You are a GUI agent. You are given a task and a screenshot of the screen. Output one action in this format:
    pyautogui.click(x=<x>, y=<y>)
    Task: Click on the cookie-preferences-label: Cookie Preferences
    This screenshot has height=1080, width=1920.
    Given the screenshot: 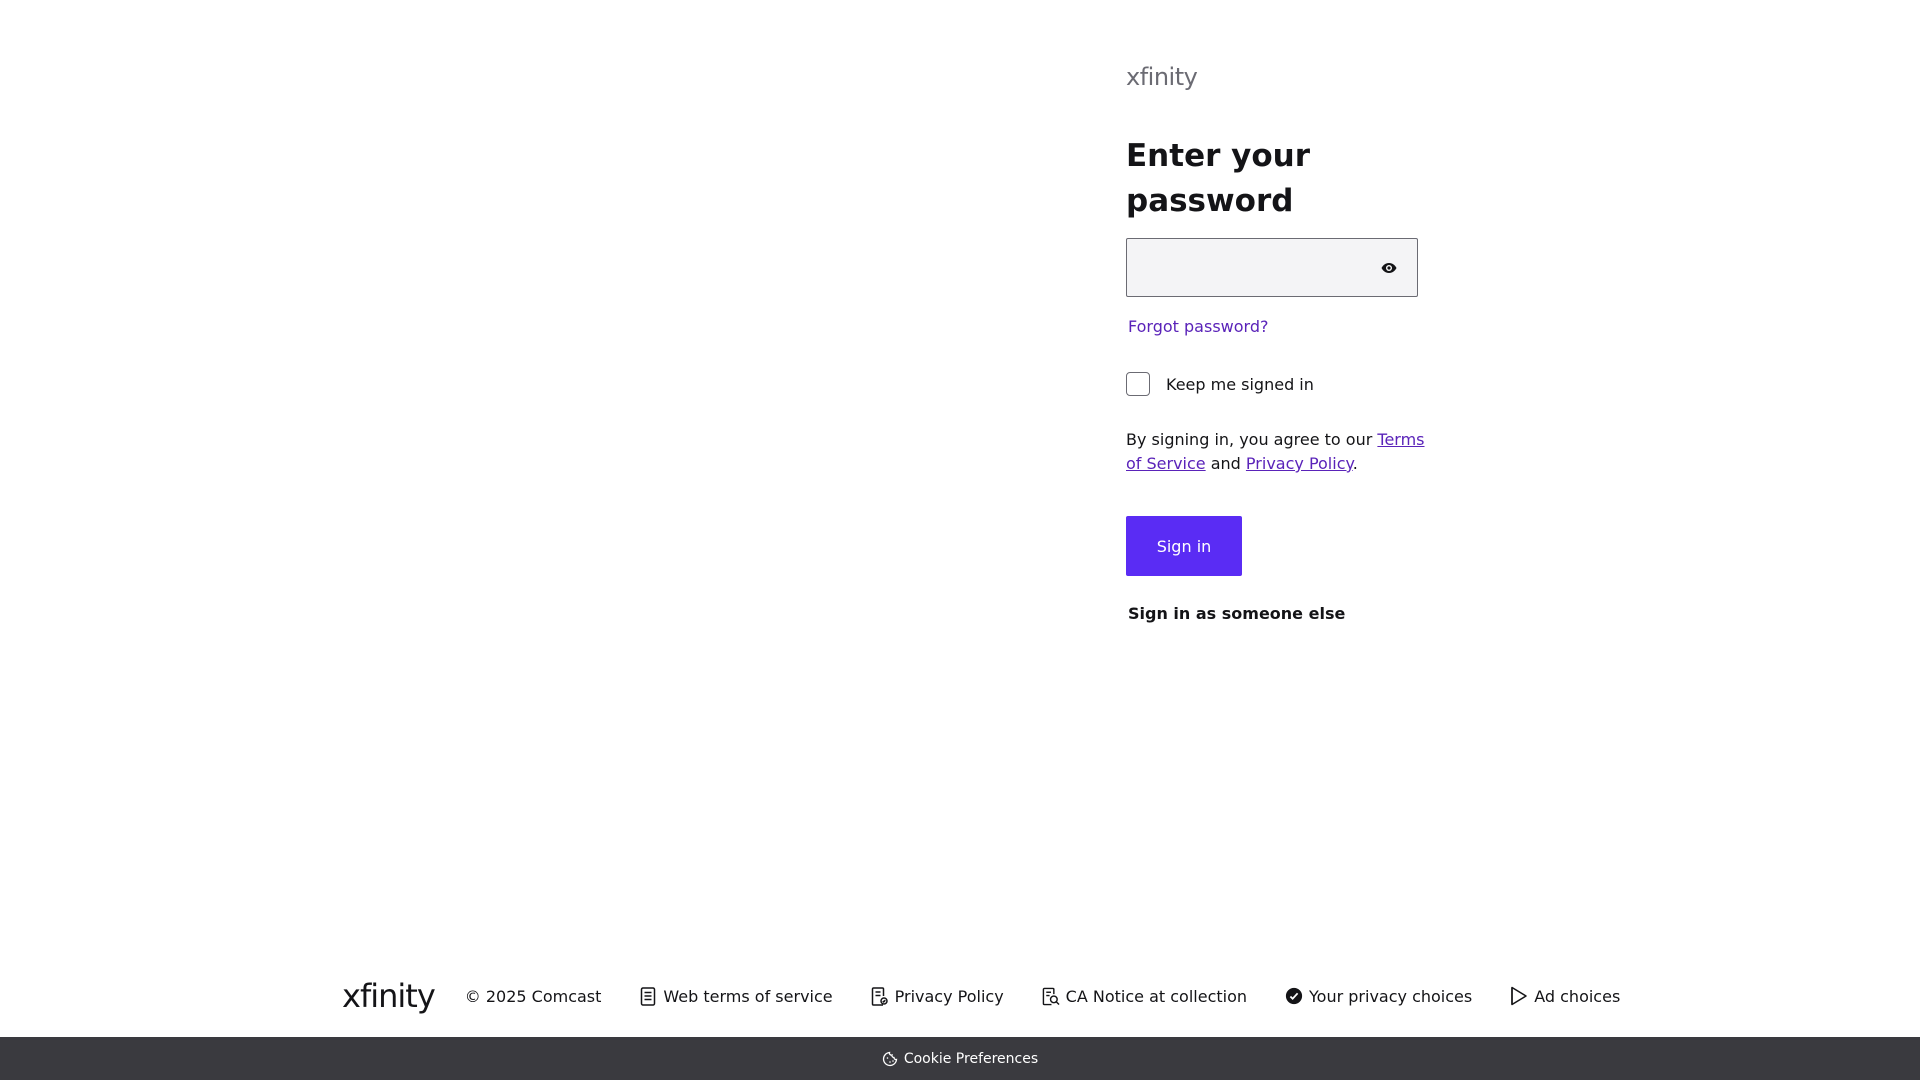 What is the action you would take?
    pyautogui.click(x=971, y=1058)
    